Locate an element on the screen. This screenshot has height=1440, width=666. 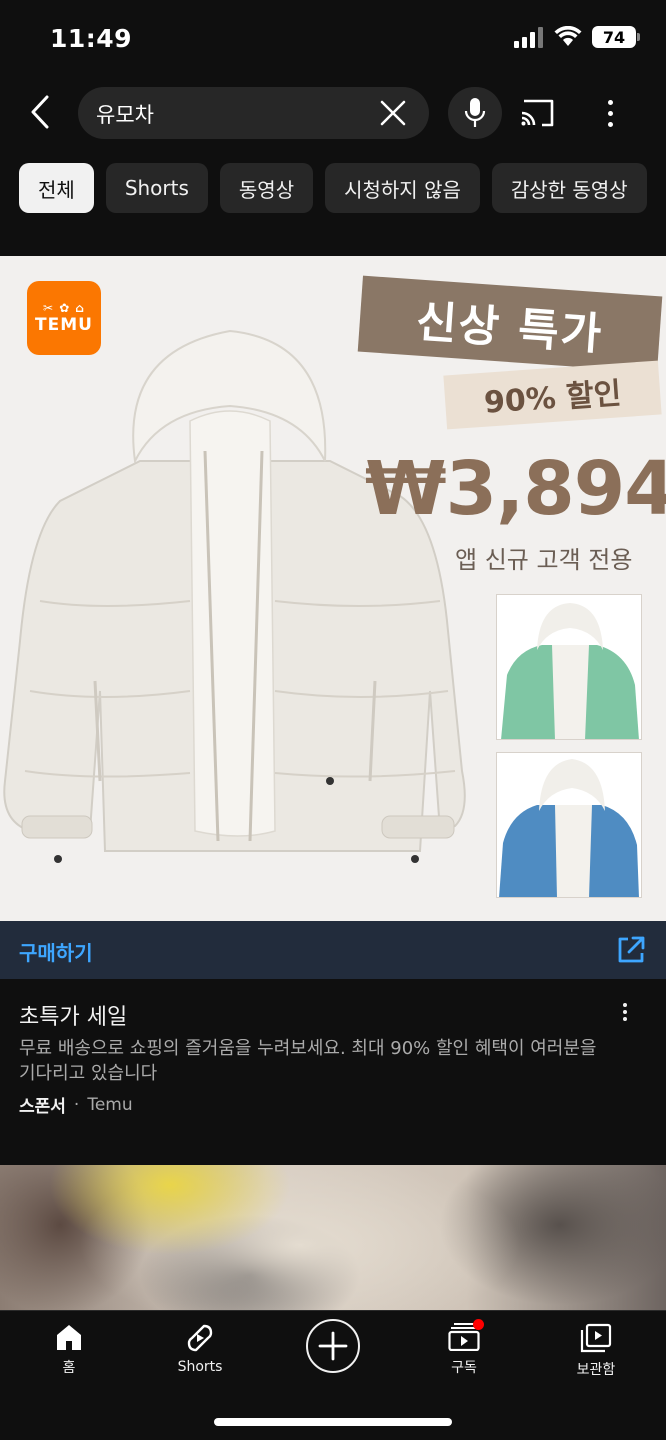
shorts-icon is located at coordinates (200, 1338).